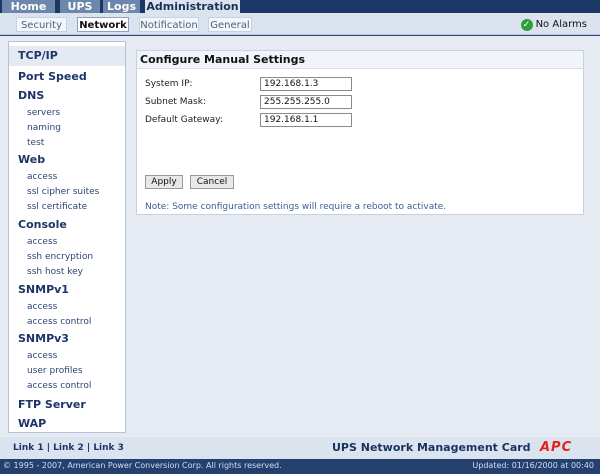 The width and height of the screenshot is (600, 474). What do you see at coordinates (42, 307) in the screenshot?
I see `sidebar-item-snmpv1-access: access` at bounding box center [42, 307].